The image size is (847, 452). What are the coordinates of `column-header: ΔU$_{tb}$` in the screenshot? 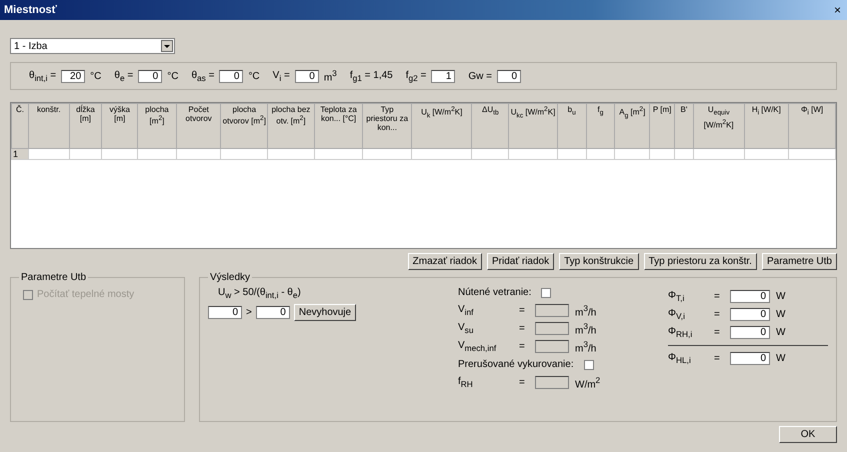 It's located at (490, 126).